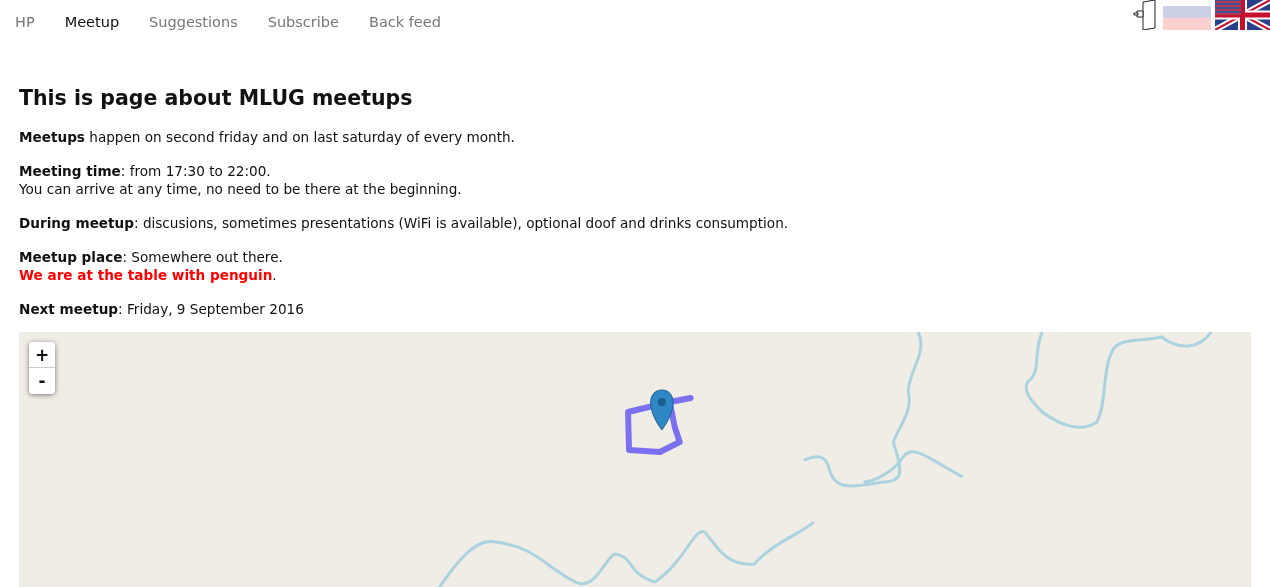 Image resolution: width=1270 pixels, height=587 pixels. I want to click on paragraph-text: During meetup: discusions, sometimes presentations (WiFi is available), optional doof and drinks consumption., so click(404, 223).